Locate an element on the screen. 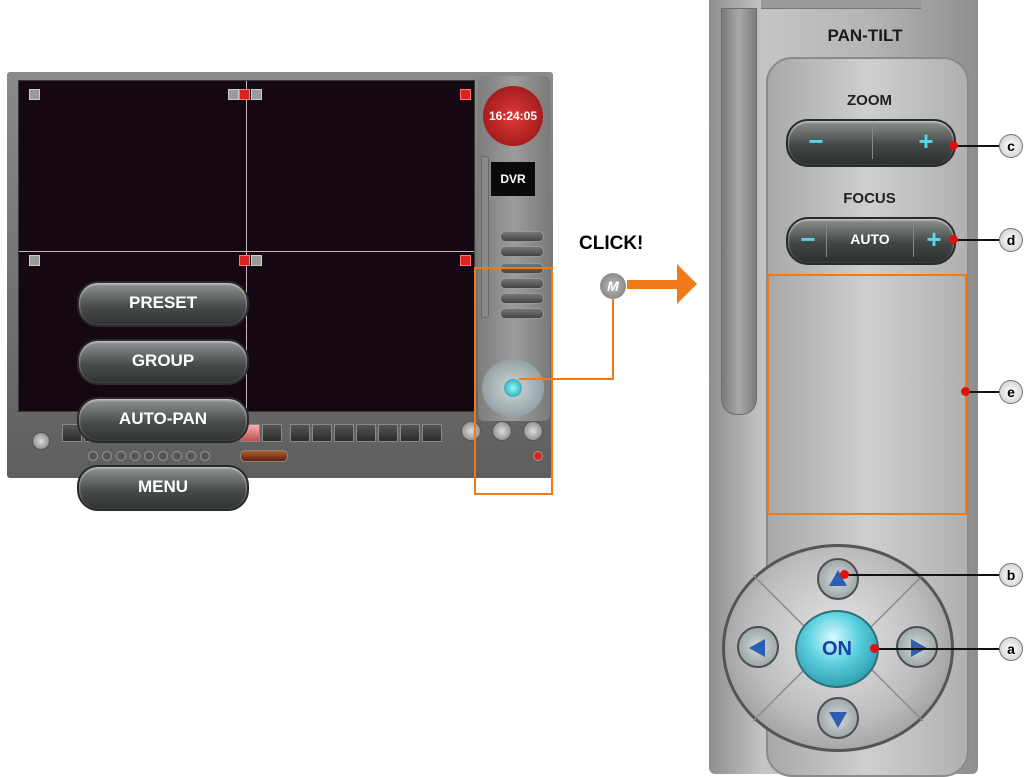  pan-right-button is located at coordinates (917, 647).